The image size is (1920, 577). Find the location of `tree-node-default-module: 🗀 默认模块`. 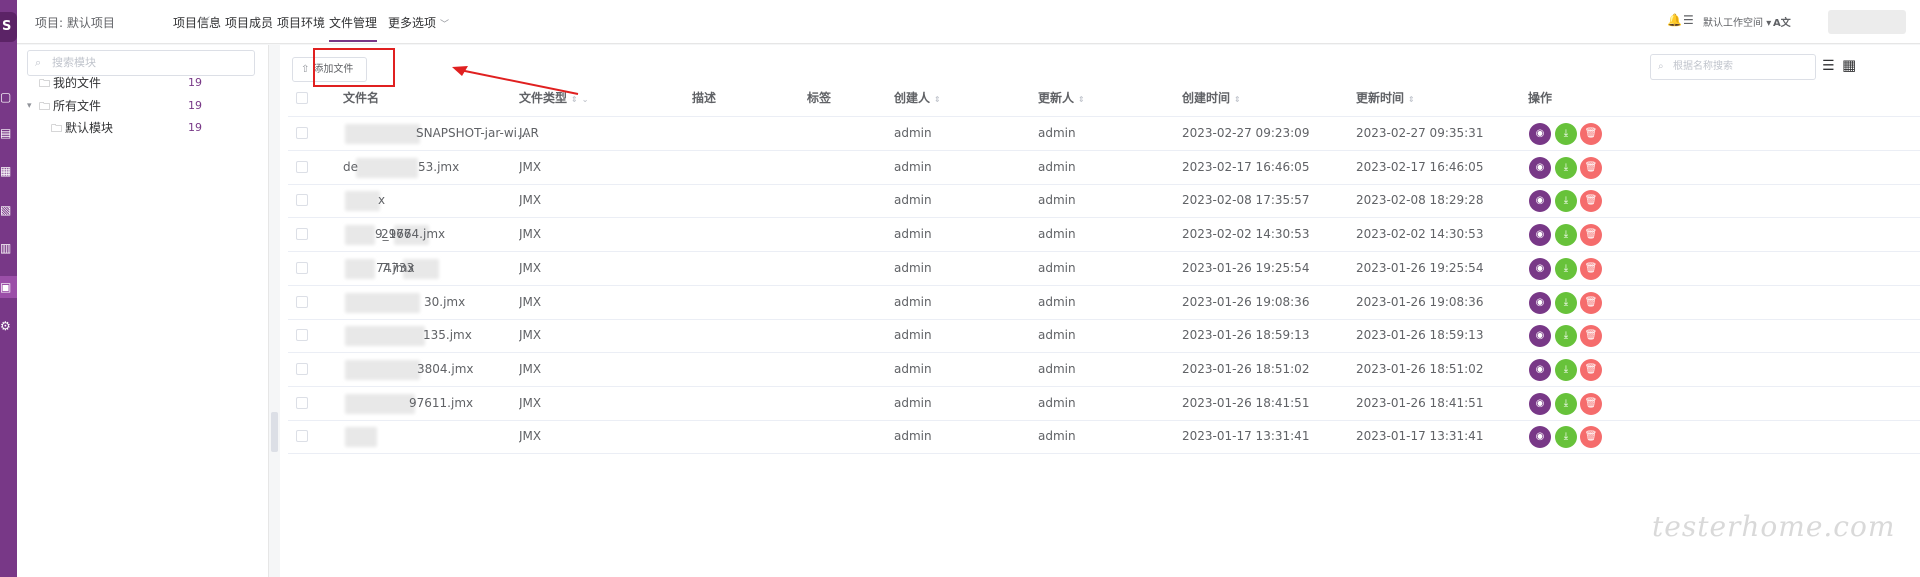

tree-node-default-module: 🗀 默认模块 is located at coordinates (82, 128).